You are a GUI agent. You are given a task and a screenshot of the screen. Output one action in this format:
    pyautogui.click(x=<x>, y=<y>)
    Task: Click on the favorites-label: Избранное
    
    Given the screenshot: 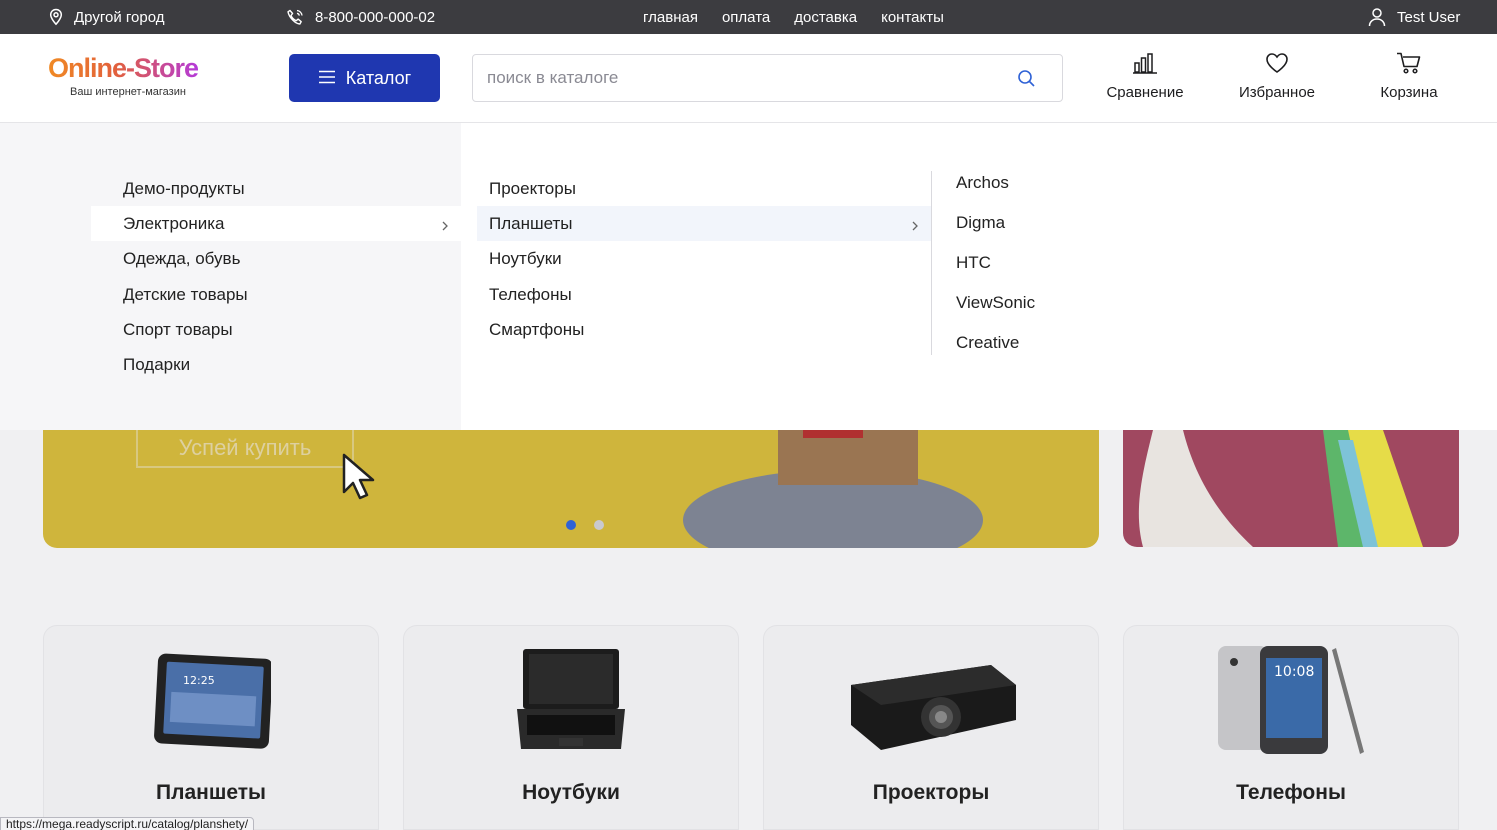 What is the action you would take?
    pyautogui.click(x=1277, y=92)
    